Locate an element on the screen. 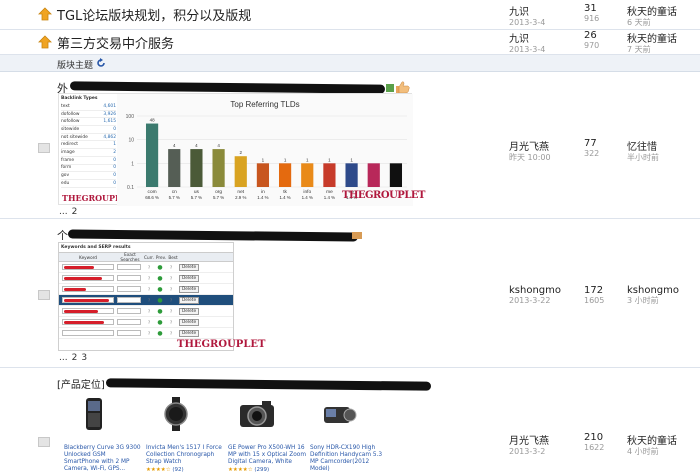  bar-percent-label: 2.9 % is located at coordinates (240, 197).